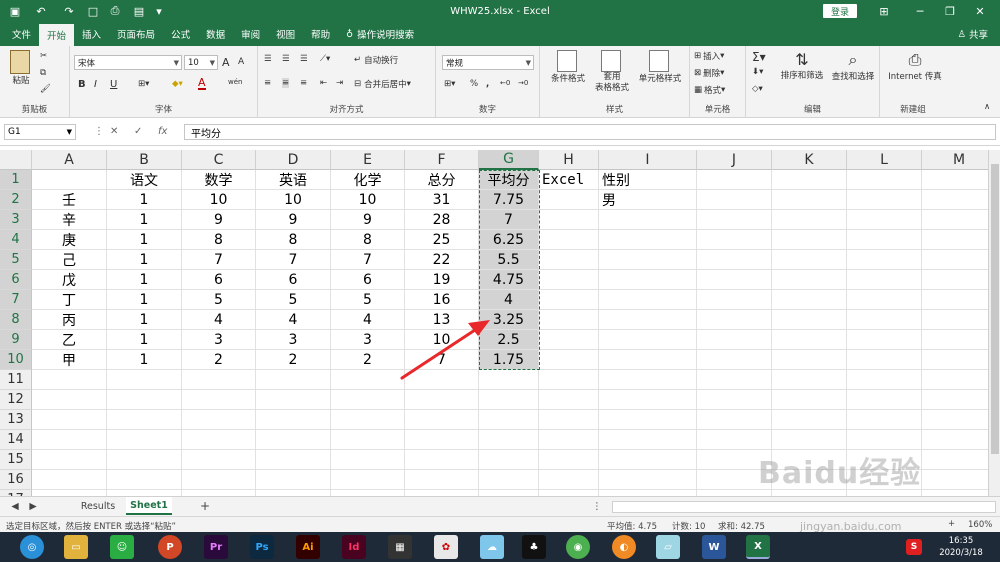 This screenshot has width=1000, height=562. Describe the element at coordinates (987, 107) in the screenshot. I see `collapse-ribbon-icon: ∧` at that location.